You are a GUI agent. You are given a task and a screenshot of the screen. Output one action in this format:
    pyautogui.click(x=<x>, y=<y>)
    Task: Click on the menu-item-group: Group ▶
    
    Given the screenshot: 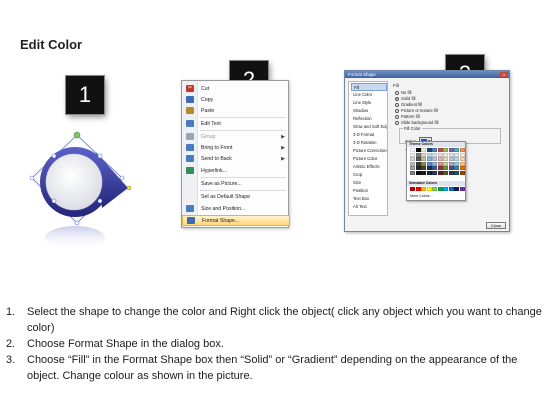 What is the action you would take?
    pyautogui.click(x=236, y=136)
    